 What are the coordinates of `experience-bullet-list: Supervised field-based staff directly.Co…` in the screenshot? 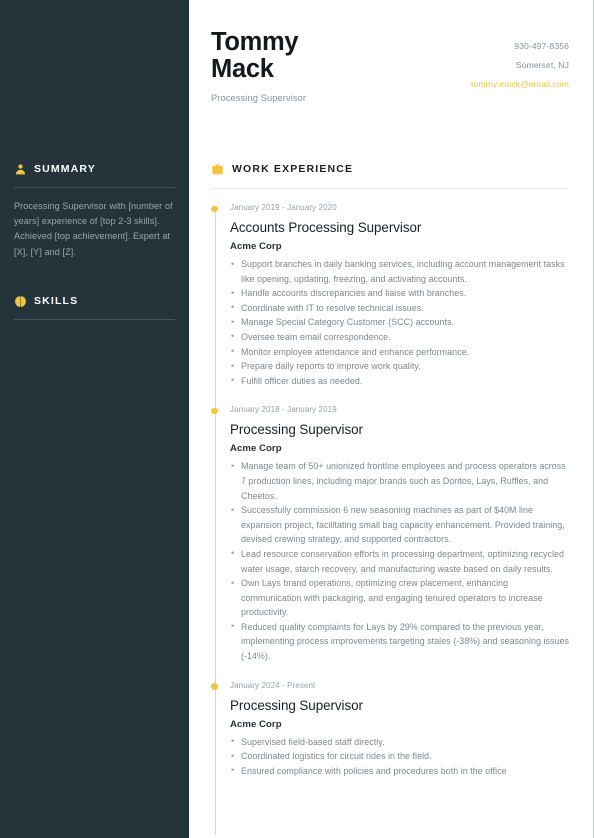 It's located at (399, 756).